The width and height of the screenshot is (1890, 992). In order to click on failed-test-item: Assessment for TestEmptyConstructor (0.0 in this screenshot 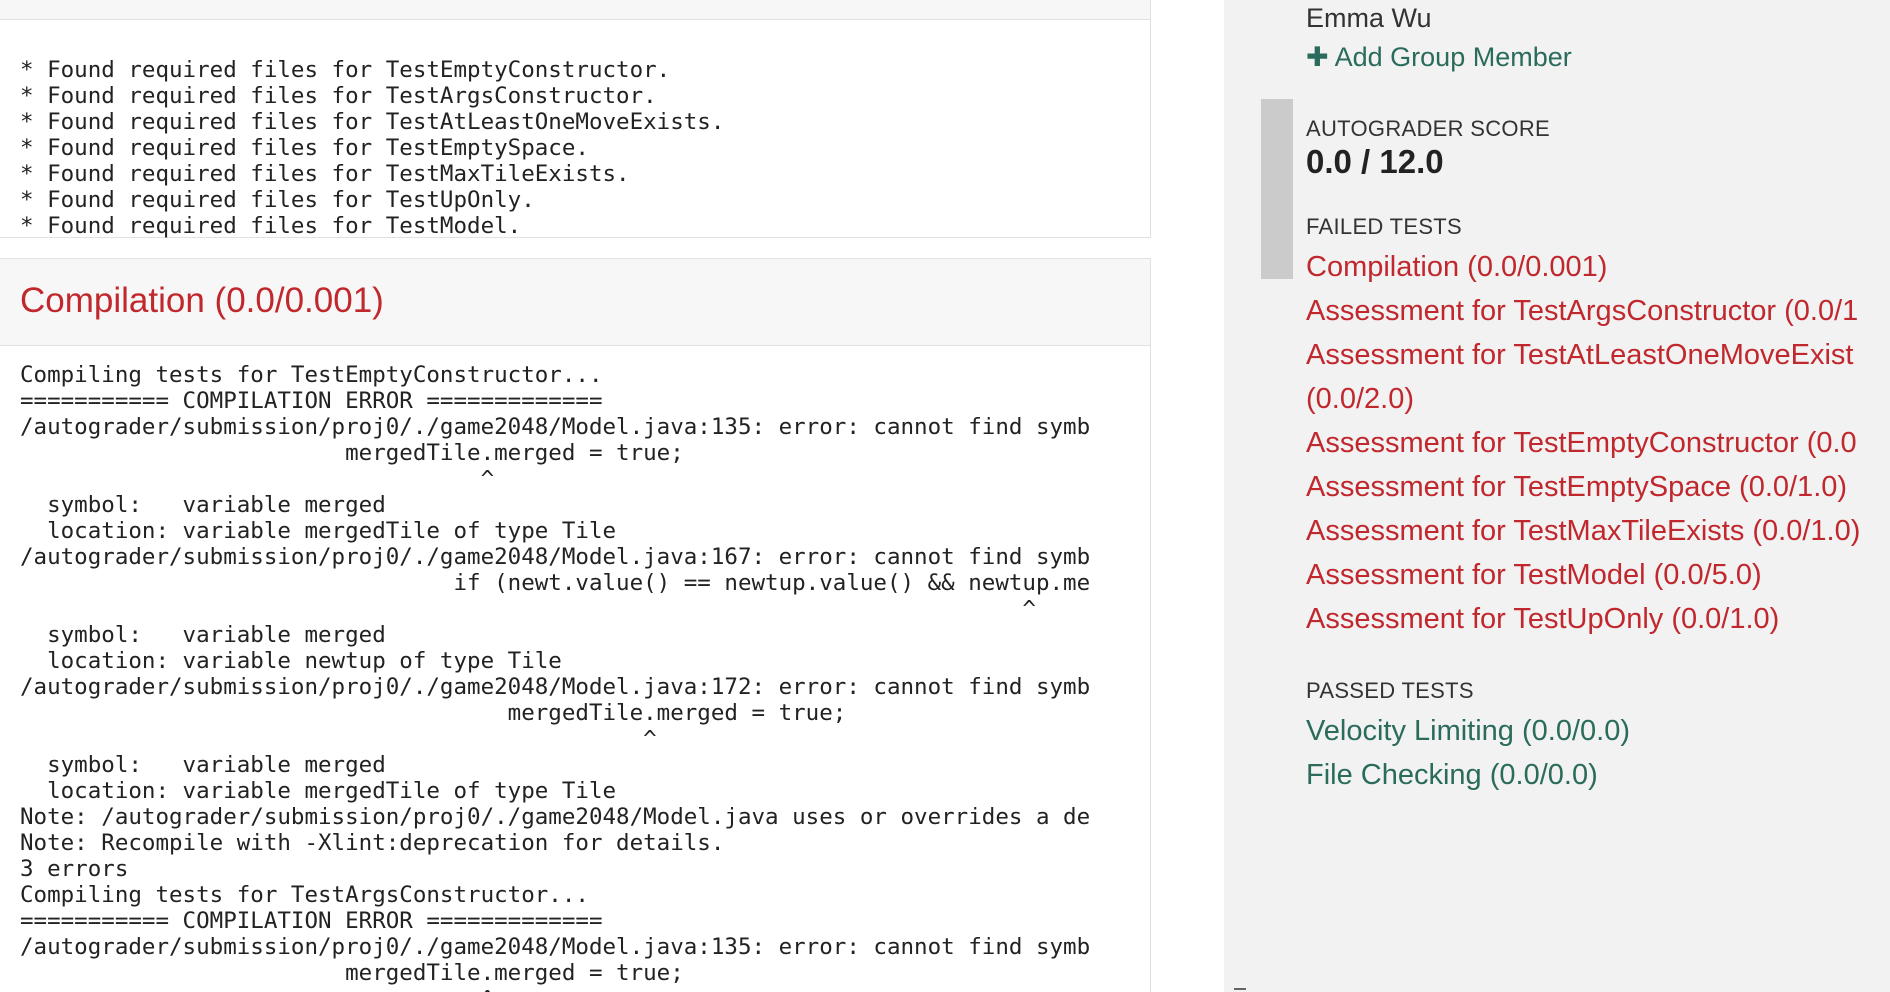, I will do `click(1583, 443)`.